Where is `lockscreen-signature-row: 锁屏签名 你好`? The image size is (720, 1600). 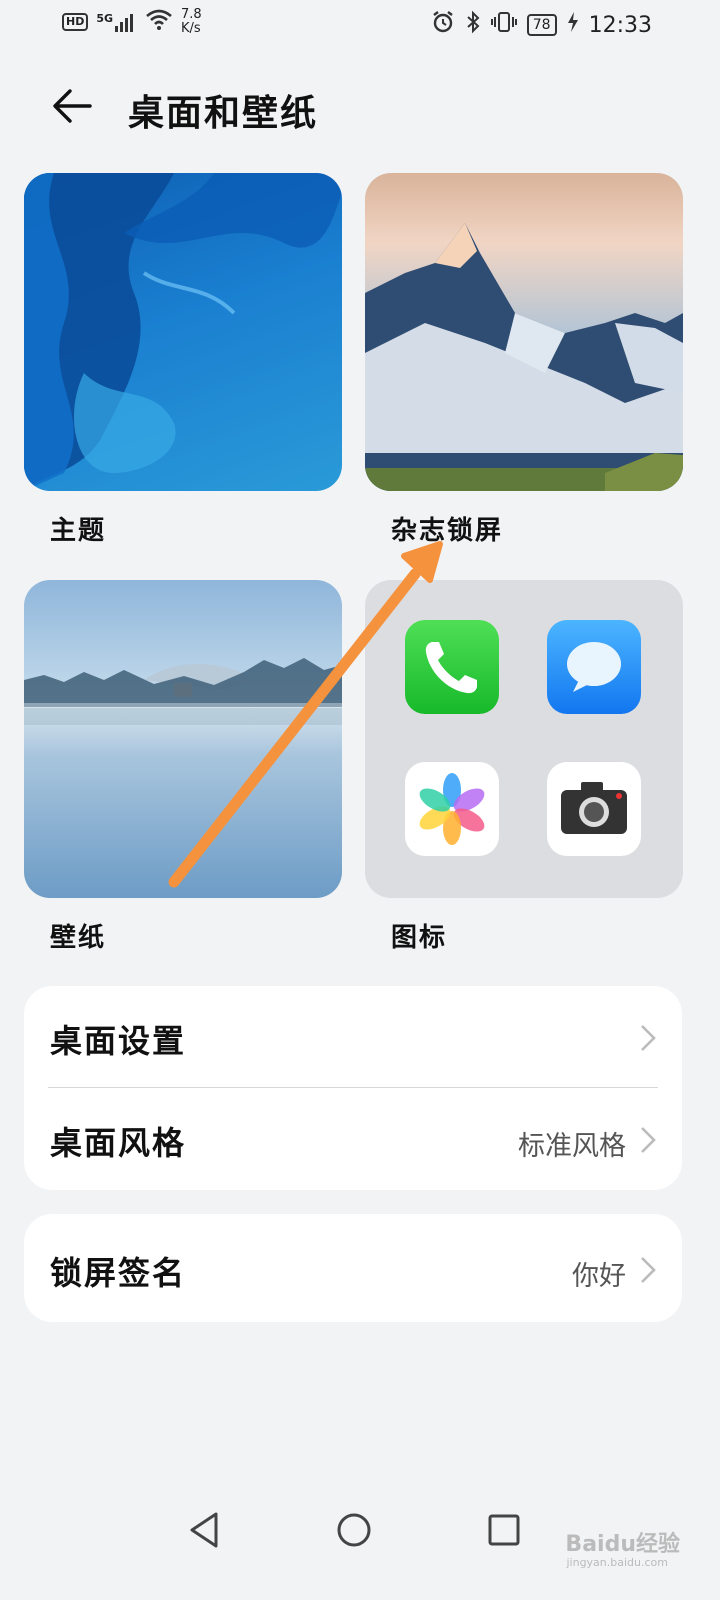 lockscreen-signature-row: 锁屏签名 你好 is located at coordinates (353, 1268).